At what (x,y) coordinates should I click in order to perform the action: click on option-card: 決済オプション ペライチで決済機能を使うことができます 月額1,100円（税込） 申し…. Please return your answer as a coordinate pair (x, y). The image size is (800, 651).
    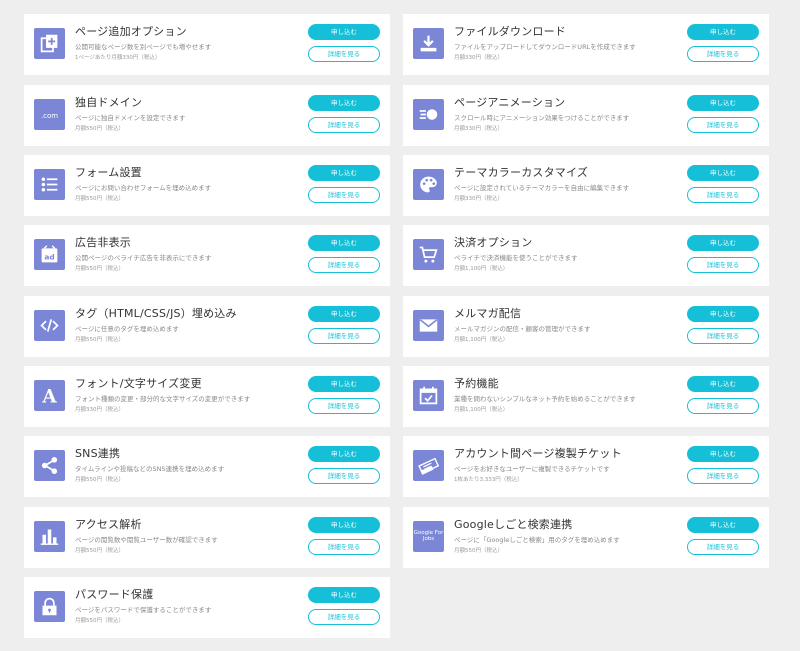
    Looking at the image, I should click on (586, 255).